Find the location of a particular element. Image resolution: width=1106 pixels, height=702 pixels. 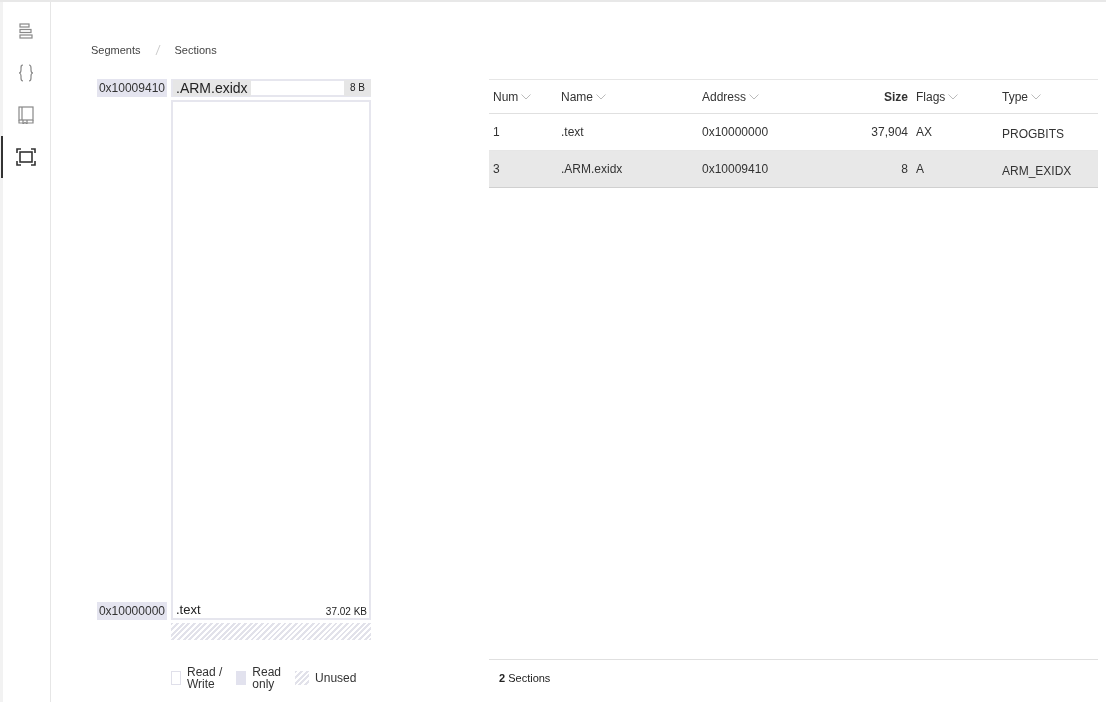

breadcrumb-link: Sections is located at coordinates (195, 49).